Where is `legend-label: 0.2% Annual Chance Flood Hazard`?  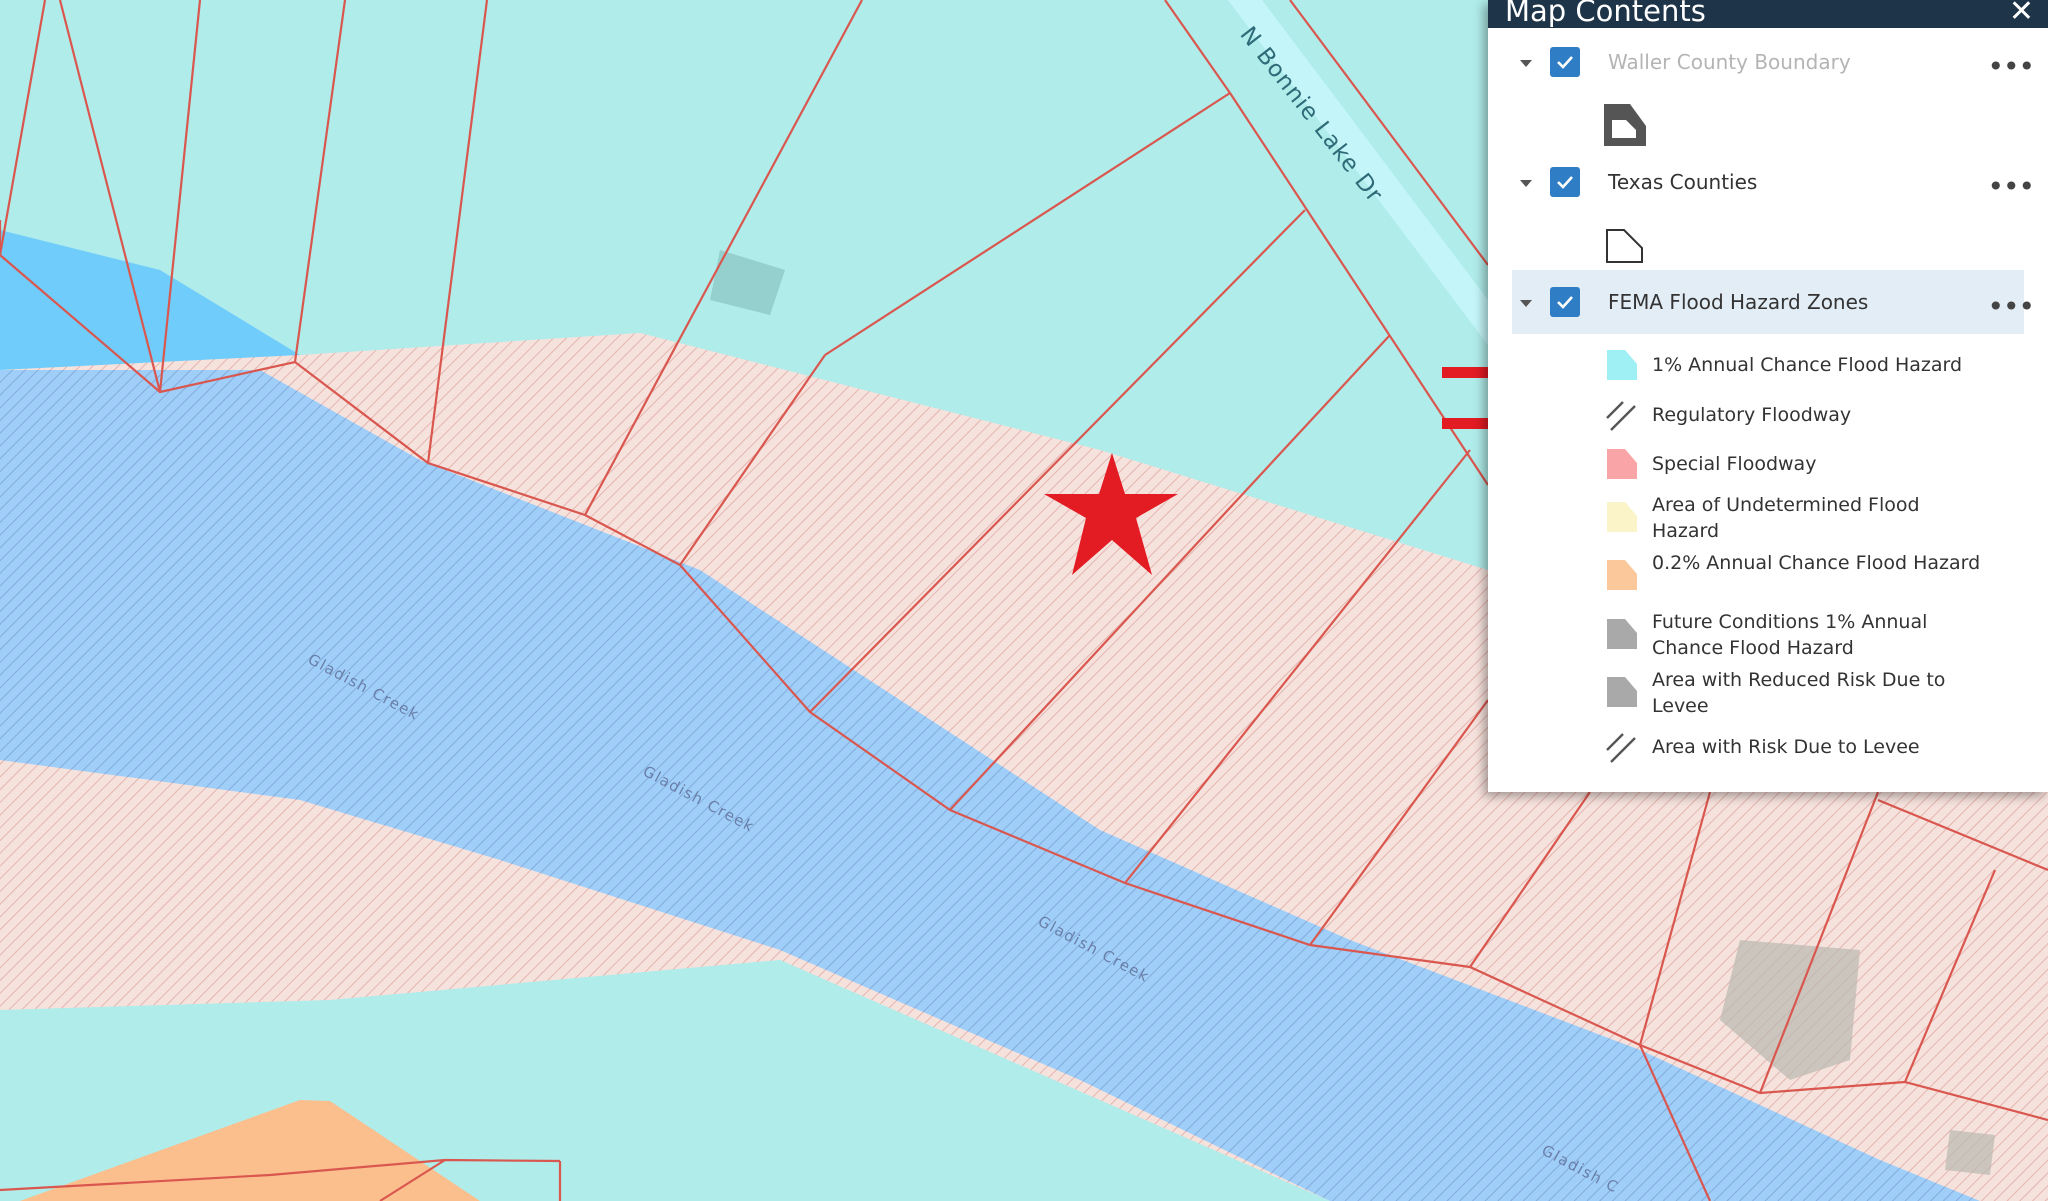
legend-label: 0.2% Annual Chance Flood Hazard is located at coordinates (1816, 563).